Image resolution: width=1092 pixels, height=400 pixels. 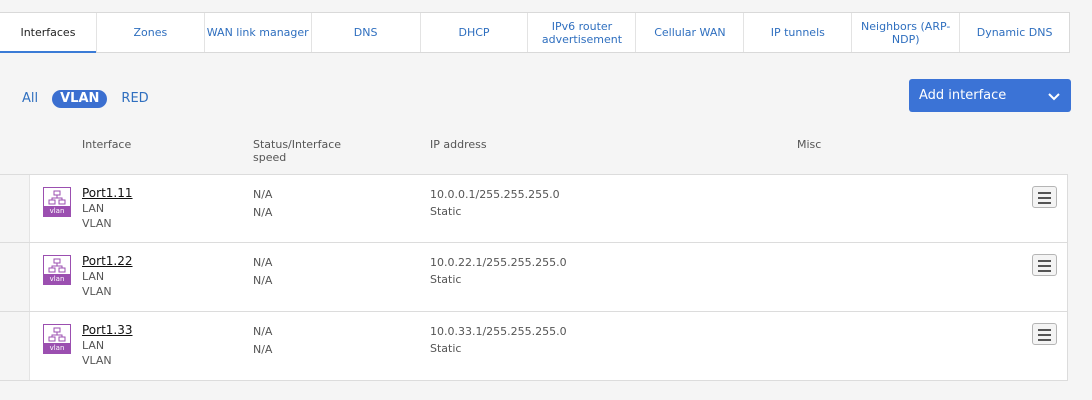 I want to click on column-header-status: Status/Interface speed, so click(x=297, y=151).